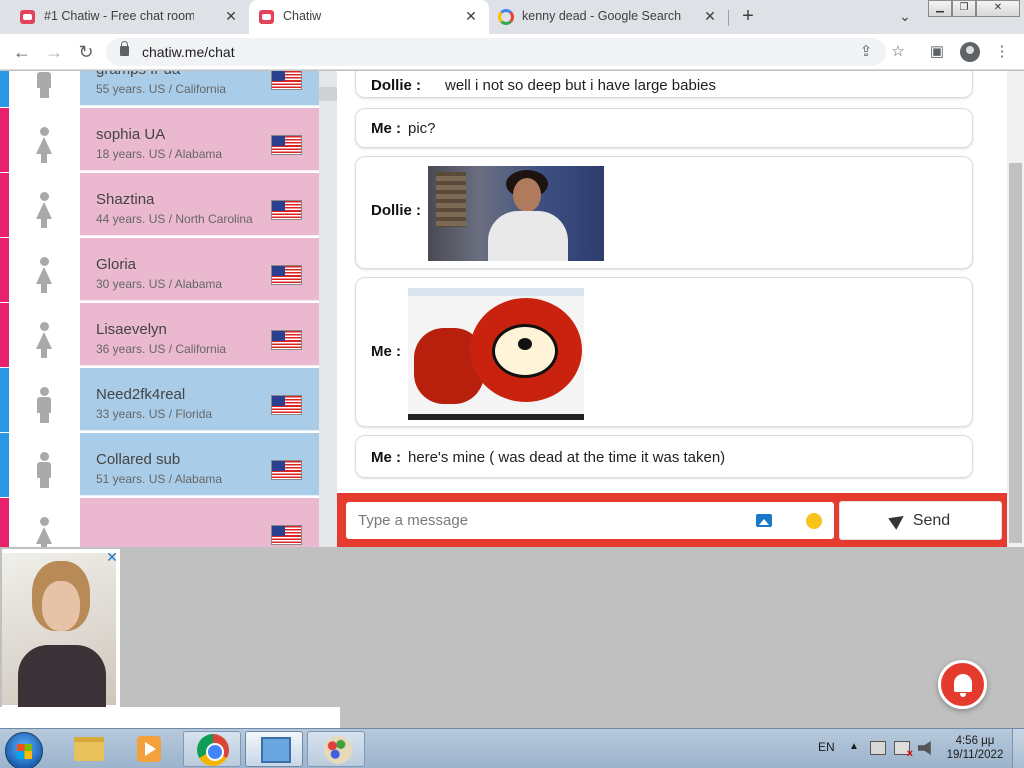 The height and width of the screenshot is (768, 1024). I want to click on windows-logo-icon, so click(24, 751).